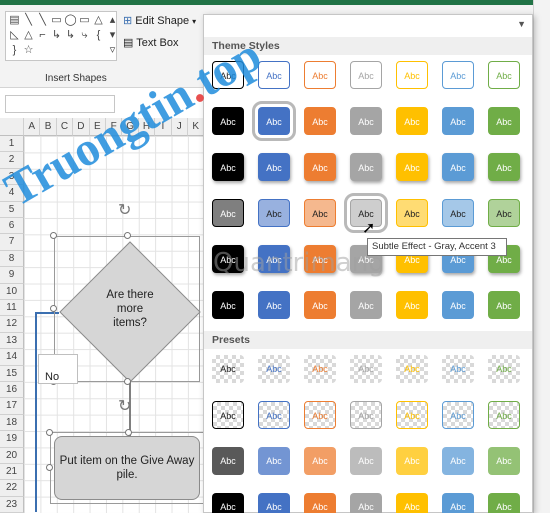 The width and height of the screenshot is (550, 513). What do you see at coordinates (112, 35) in the screenshot?
I see `scroll-down-icon: ▾` at bounding box center [112, 35].